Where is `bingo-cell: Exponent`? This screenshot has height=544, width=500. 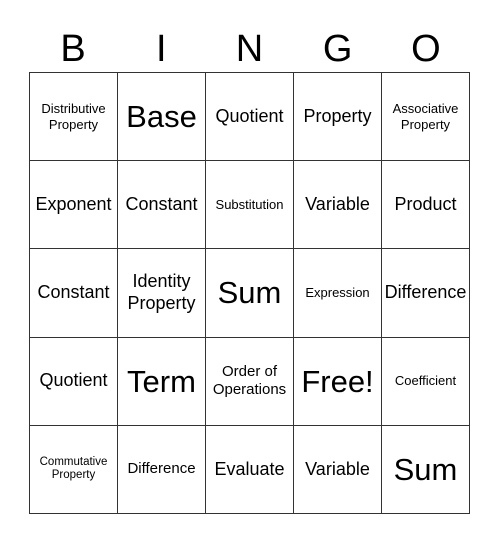
bingo-cell: Exponent is located at coordinates (74, 205).